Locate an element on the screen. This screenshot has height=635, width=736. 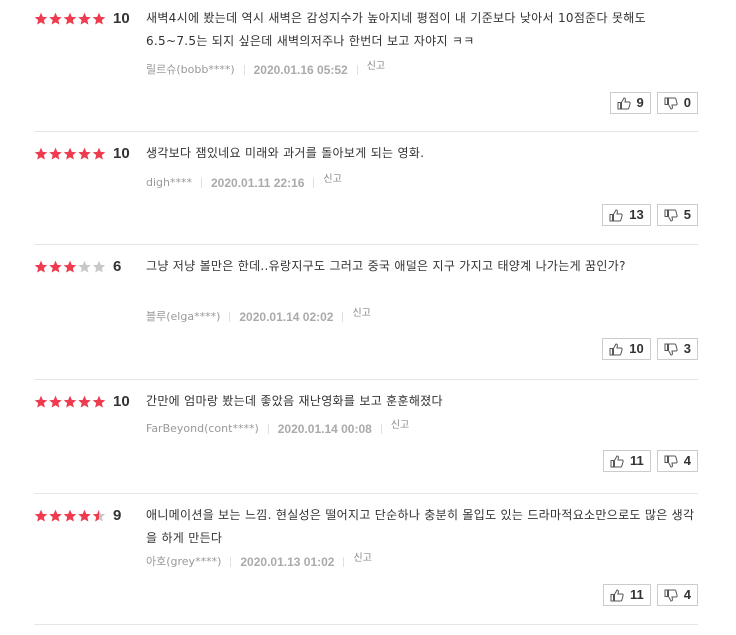
review-meta: FarBeyond(cont****) 2020.01.14 00:08 신고 is located at coordinates (277, 427).